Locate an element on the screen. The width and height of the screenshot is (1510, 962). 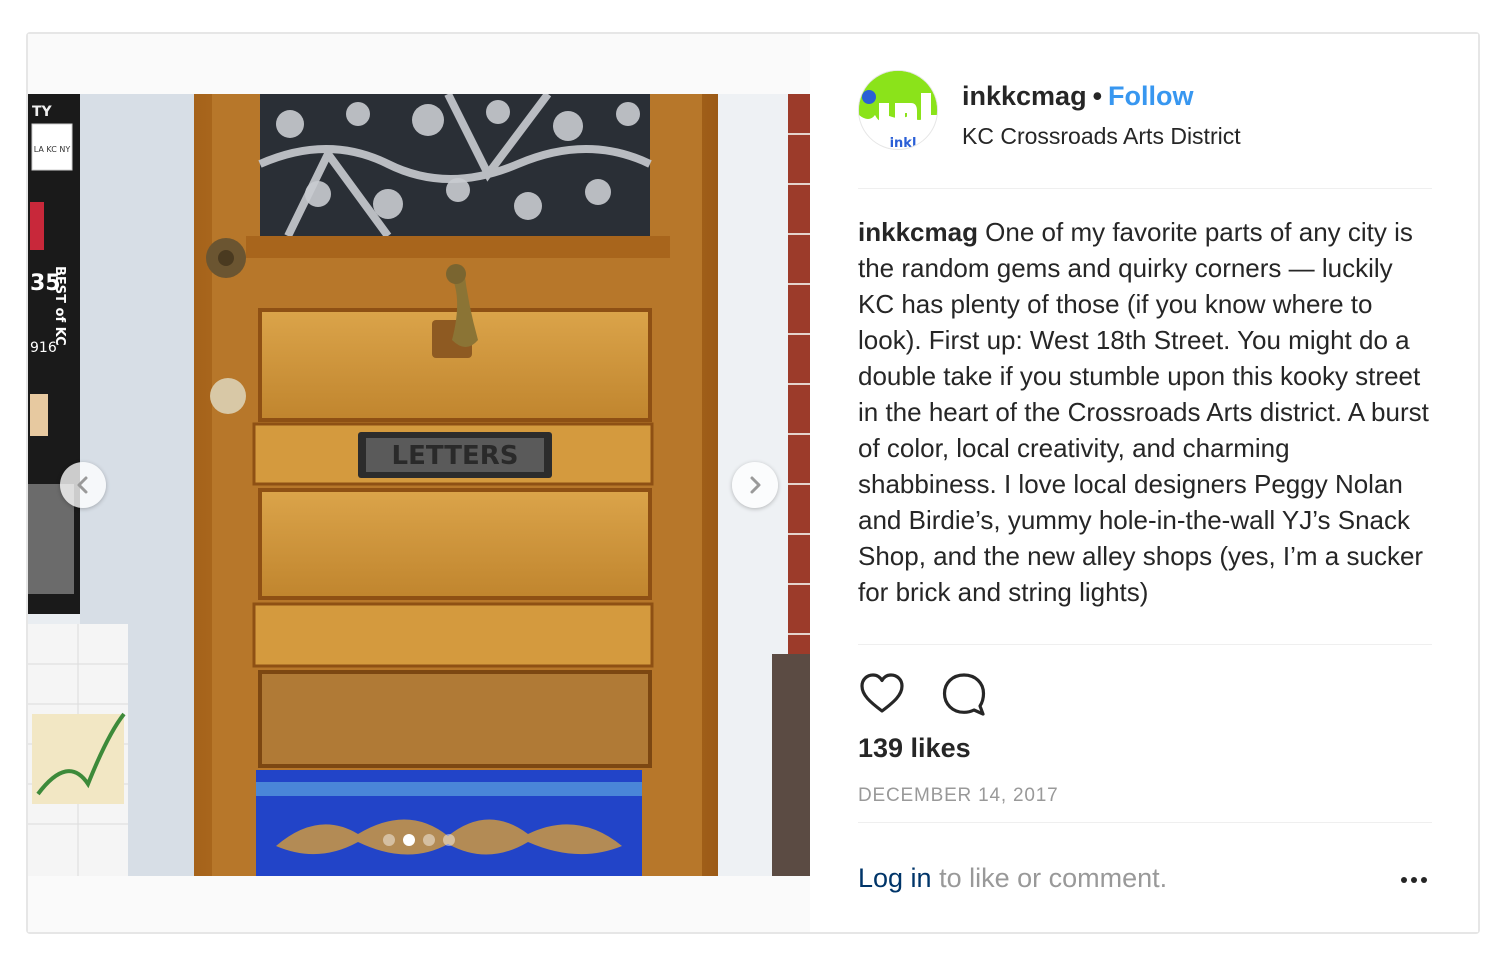
chevron-right-icon is located at coordinates (755, 485).